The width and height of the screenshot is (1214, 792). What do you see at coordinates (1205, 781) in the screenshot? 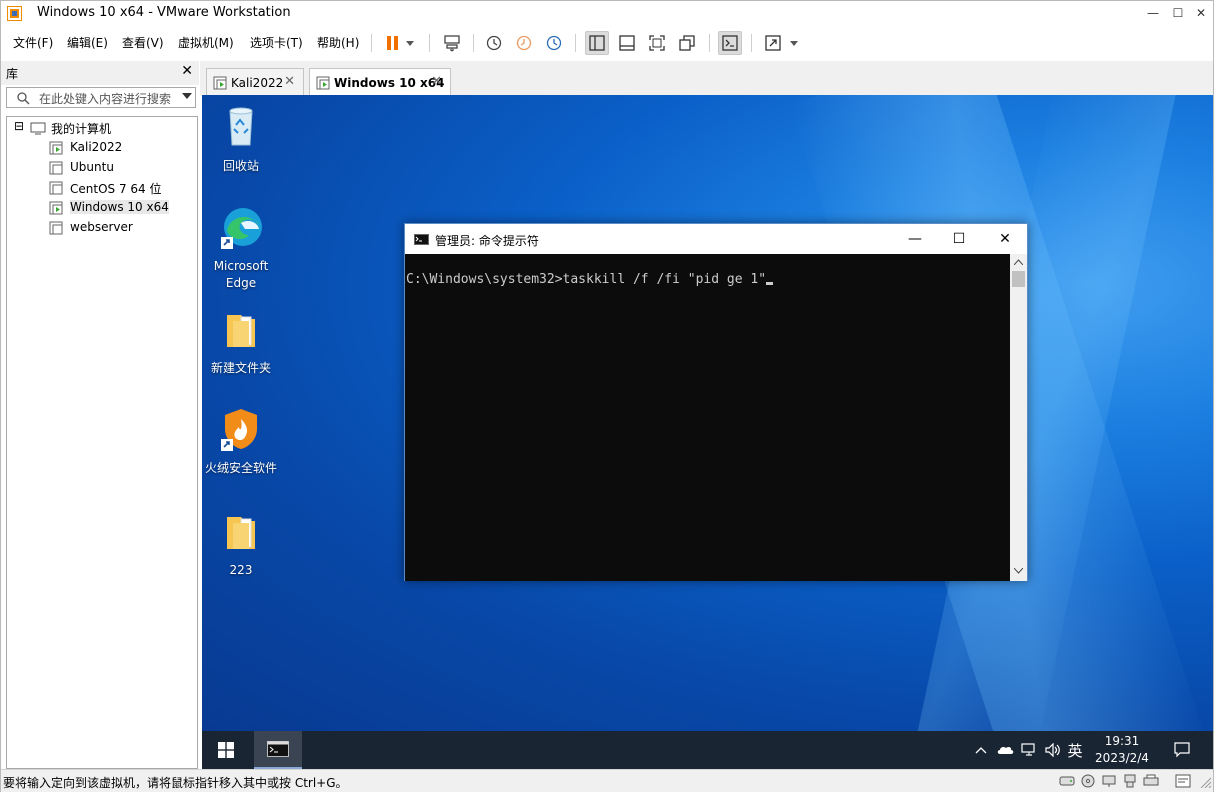
I see `resize-grip-icon` at bounding box center [1205, 781].